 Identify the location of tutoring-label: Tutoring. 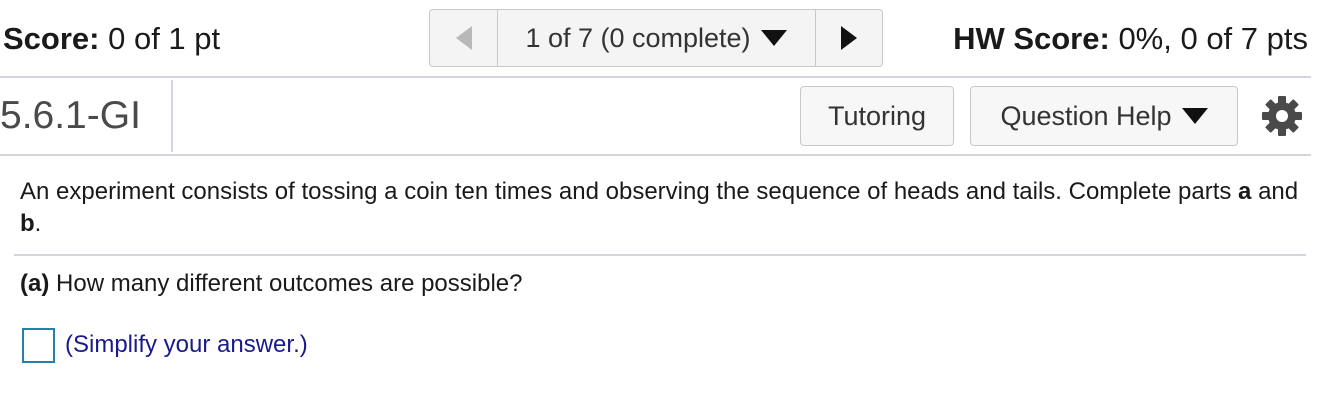
(877, 115).